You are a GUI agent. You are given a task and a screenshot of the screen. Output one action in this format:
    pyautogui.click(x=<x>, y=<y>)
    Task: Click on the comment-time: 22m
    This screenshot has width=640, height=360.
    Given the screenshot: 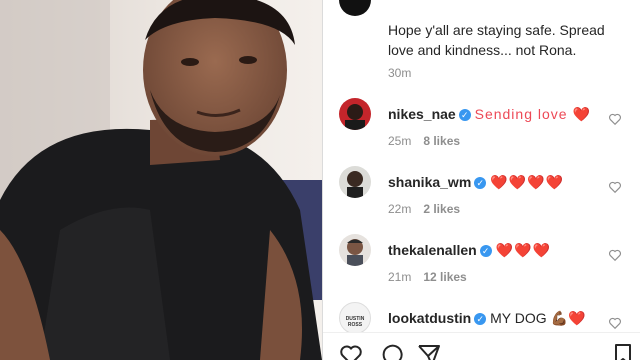 What is the action you would take?
    pyautogui.click(x=399, y=209)
    